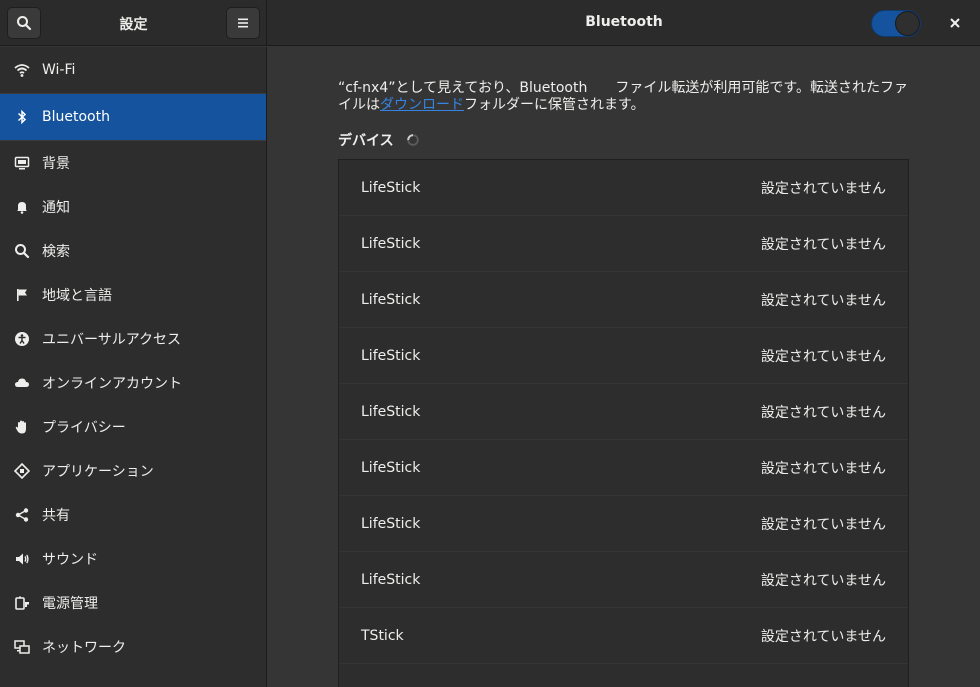 The image size is (980, 687). What do you see at coordinates (133, 295) in the screenshot?
I see `sidebar-item-region-language: 地域と言語` at bounding box center [133, 295].